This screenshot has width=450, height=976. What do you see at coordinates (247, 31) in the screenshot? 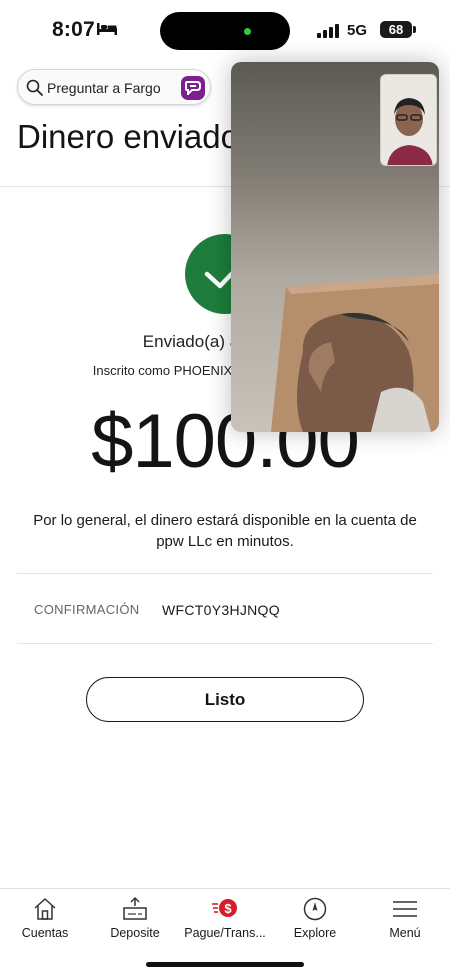
I see `camera-in-use-indicator` at bounding box center [247, 31].